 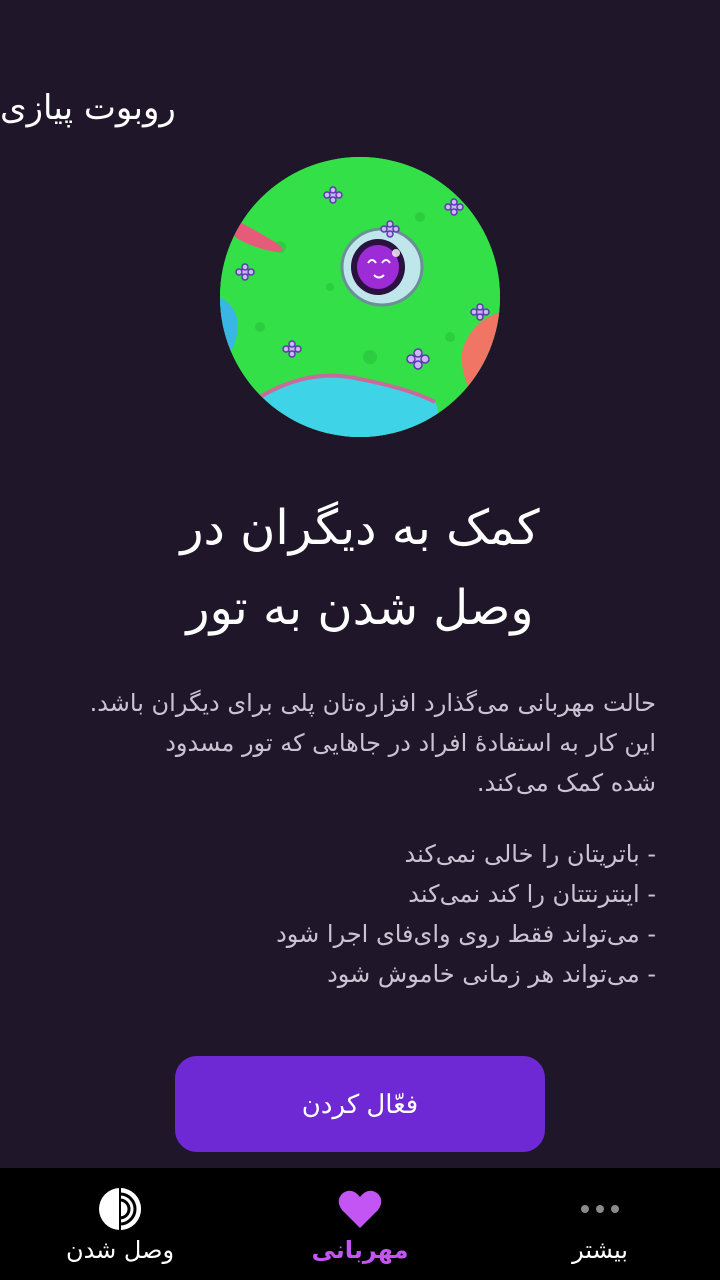 What do you see at coordinates (466, 934) in the screenshot?
I see `benefit-item: - می‌تواند فقط روی وای‌فای اجرا شود` at bounding box center [466, 934].